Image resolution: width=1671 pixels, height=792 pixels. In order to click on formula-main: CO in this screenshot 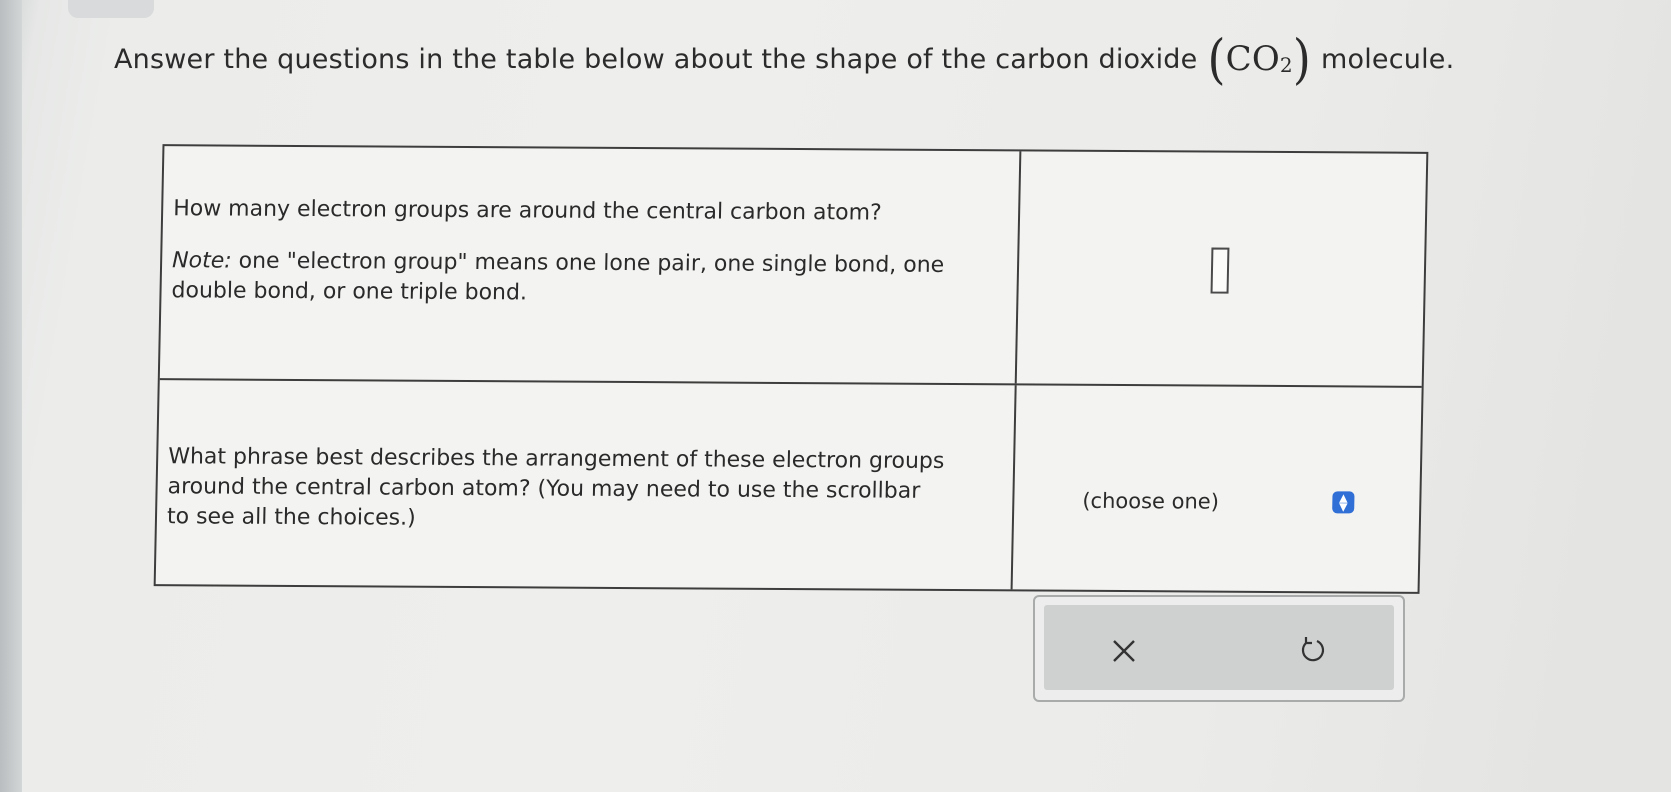, I will do `click(1252, 59)`.